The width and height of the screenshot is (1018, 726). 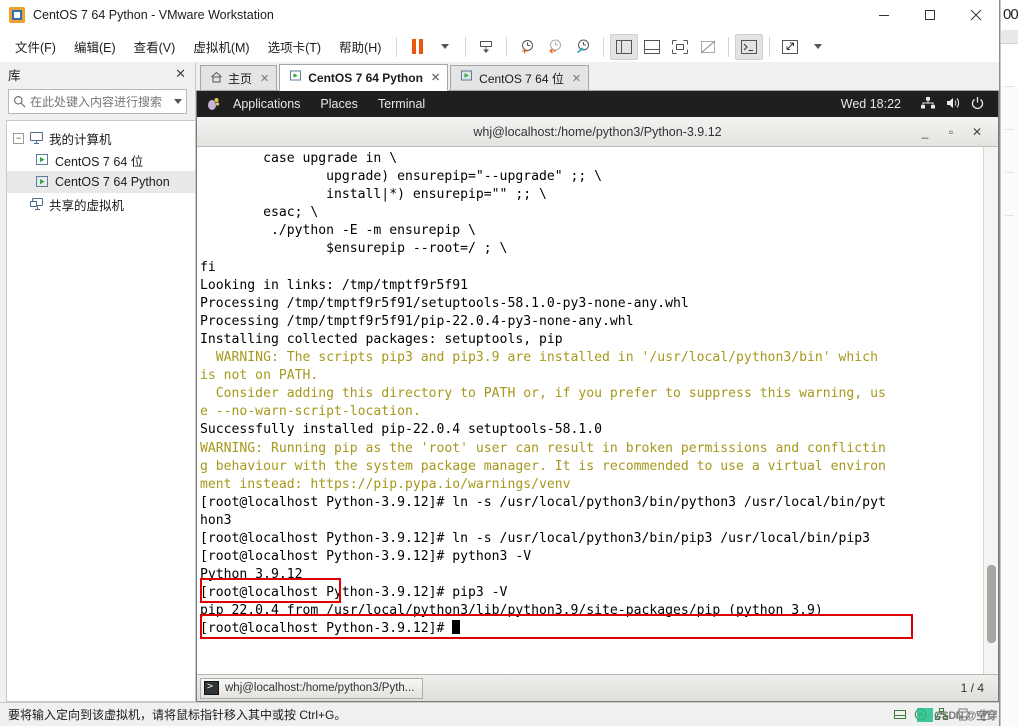 What do you see at coordinates (925, 132) in the screenshot?
I see `terminal-minimize-button: _` at bounding box center [925, 132].